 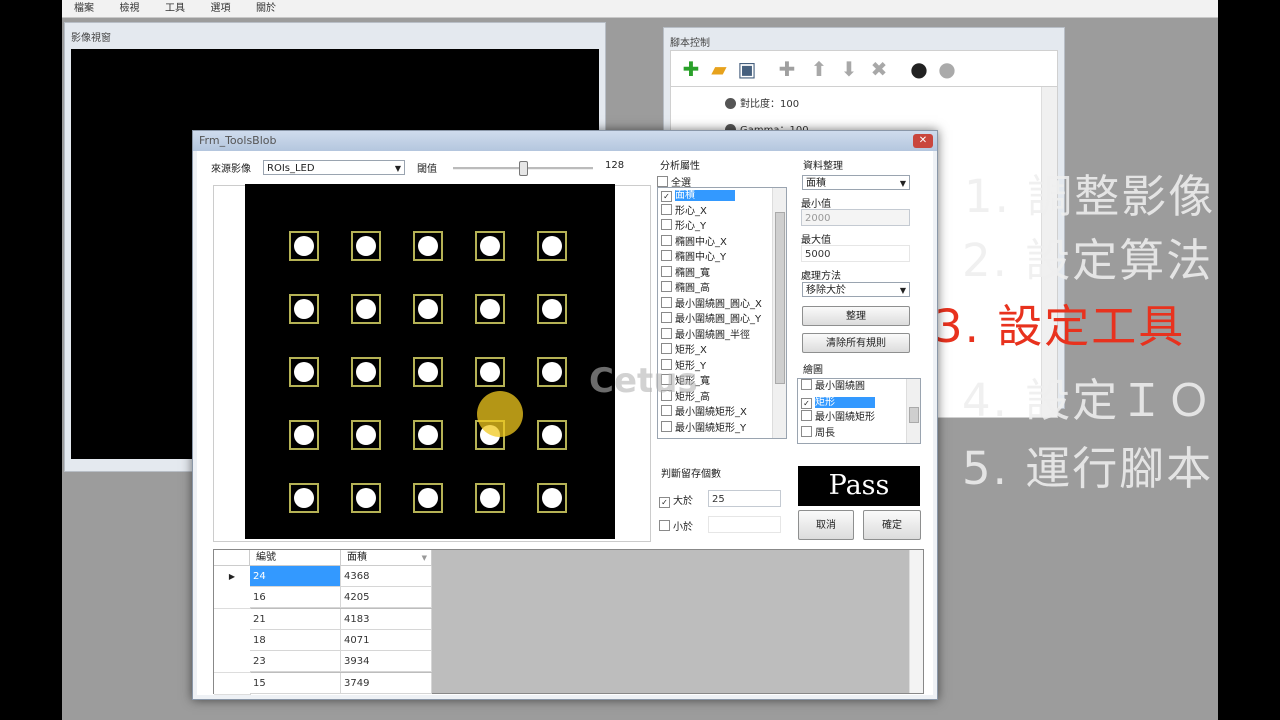 I want to click on plus-icon: ✚, so click(x=787, y=69).